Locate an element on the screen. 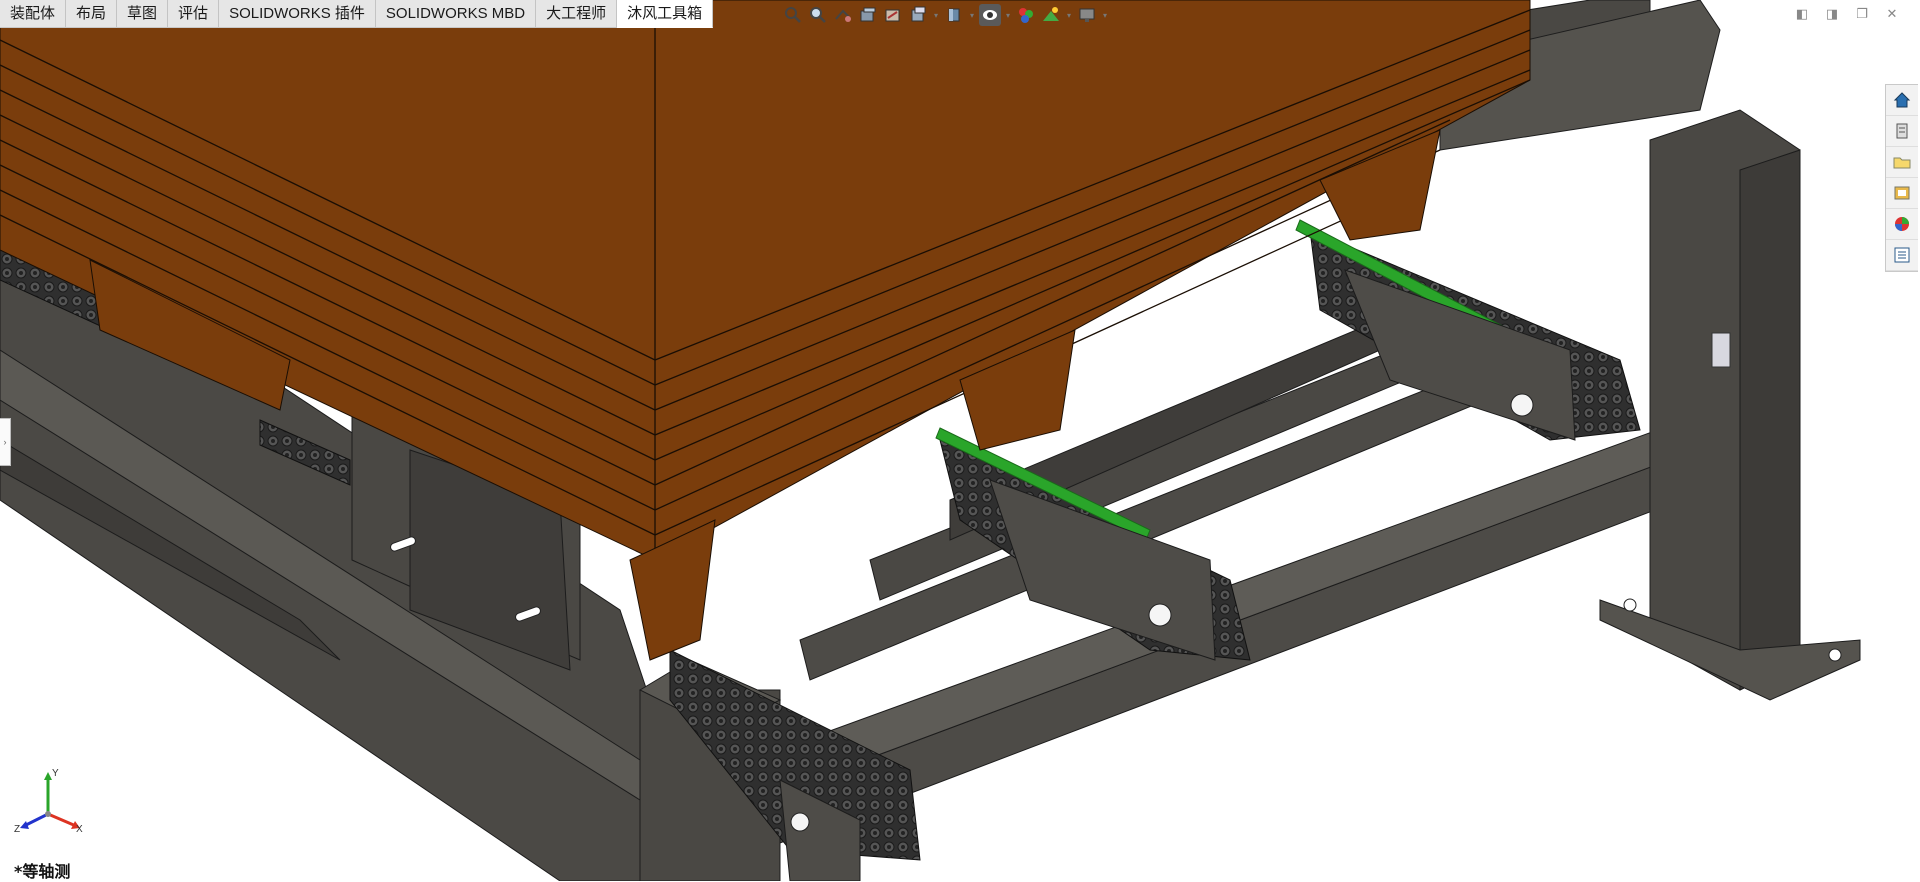 This screenshot has width=1920, height=882. tab-assembly: 装配体 is located at coordinates (33, 13).